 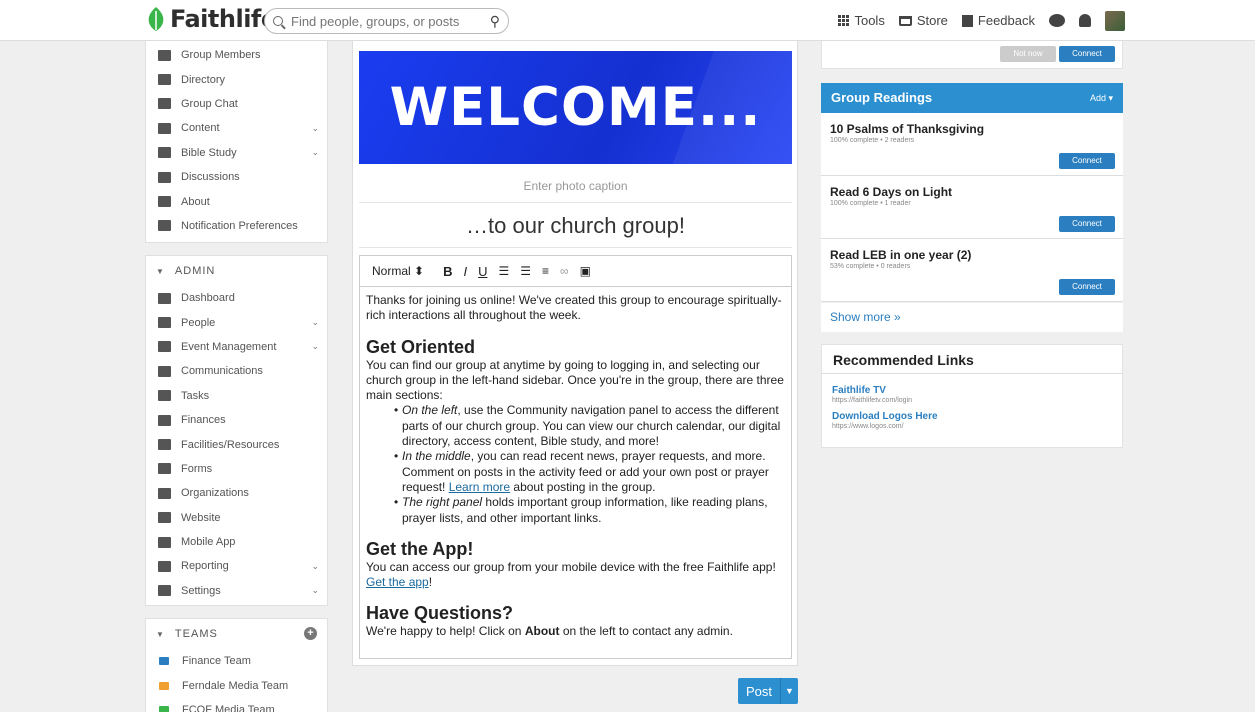 What do you see at coordinates (221, 55) in the screenshot?
I see `sidebar-item-label: Group Members` at bounding box center [221, 55].